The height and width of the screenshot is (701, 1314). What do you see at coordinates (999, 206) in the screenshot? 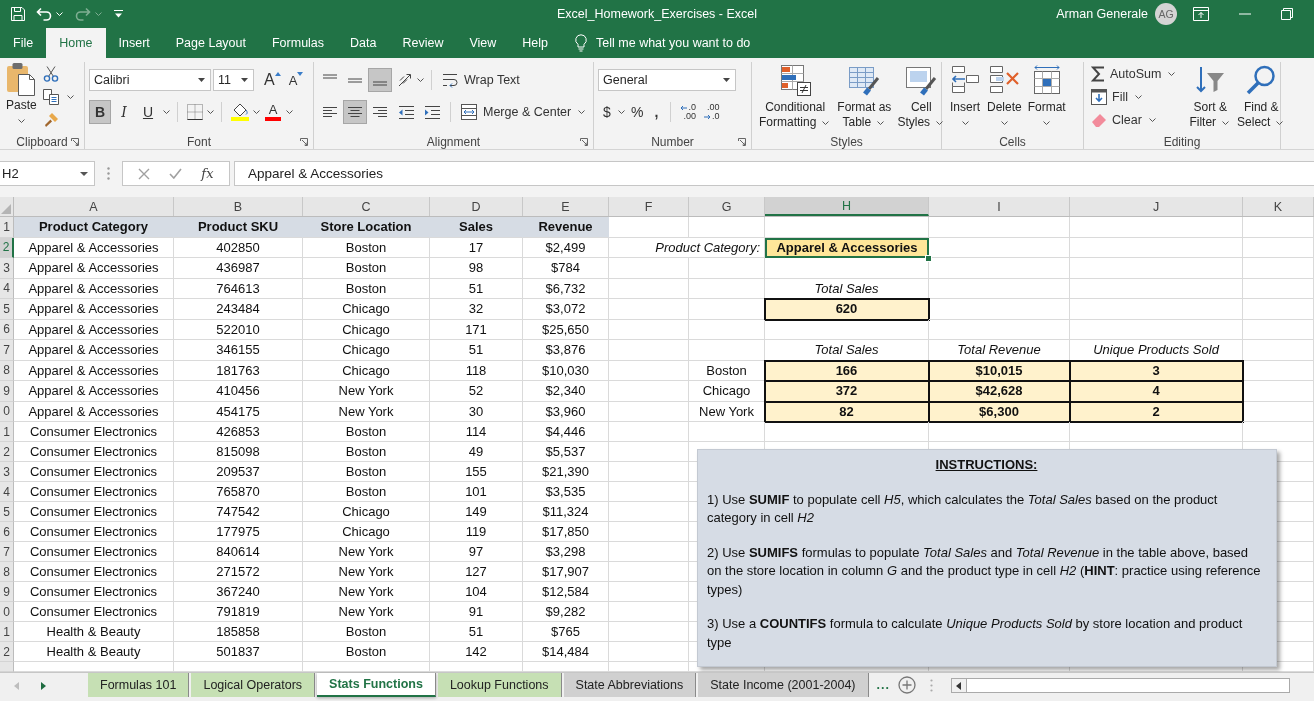
I see `column-header: I` at bounding box center [999, 206].